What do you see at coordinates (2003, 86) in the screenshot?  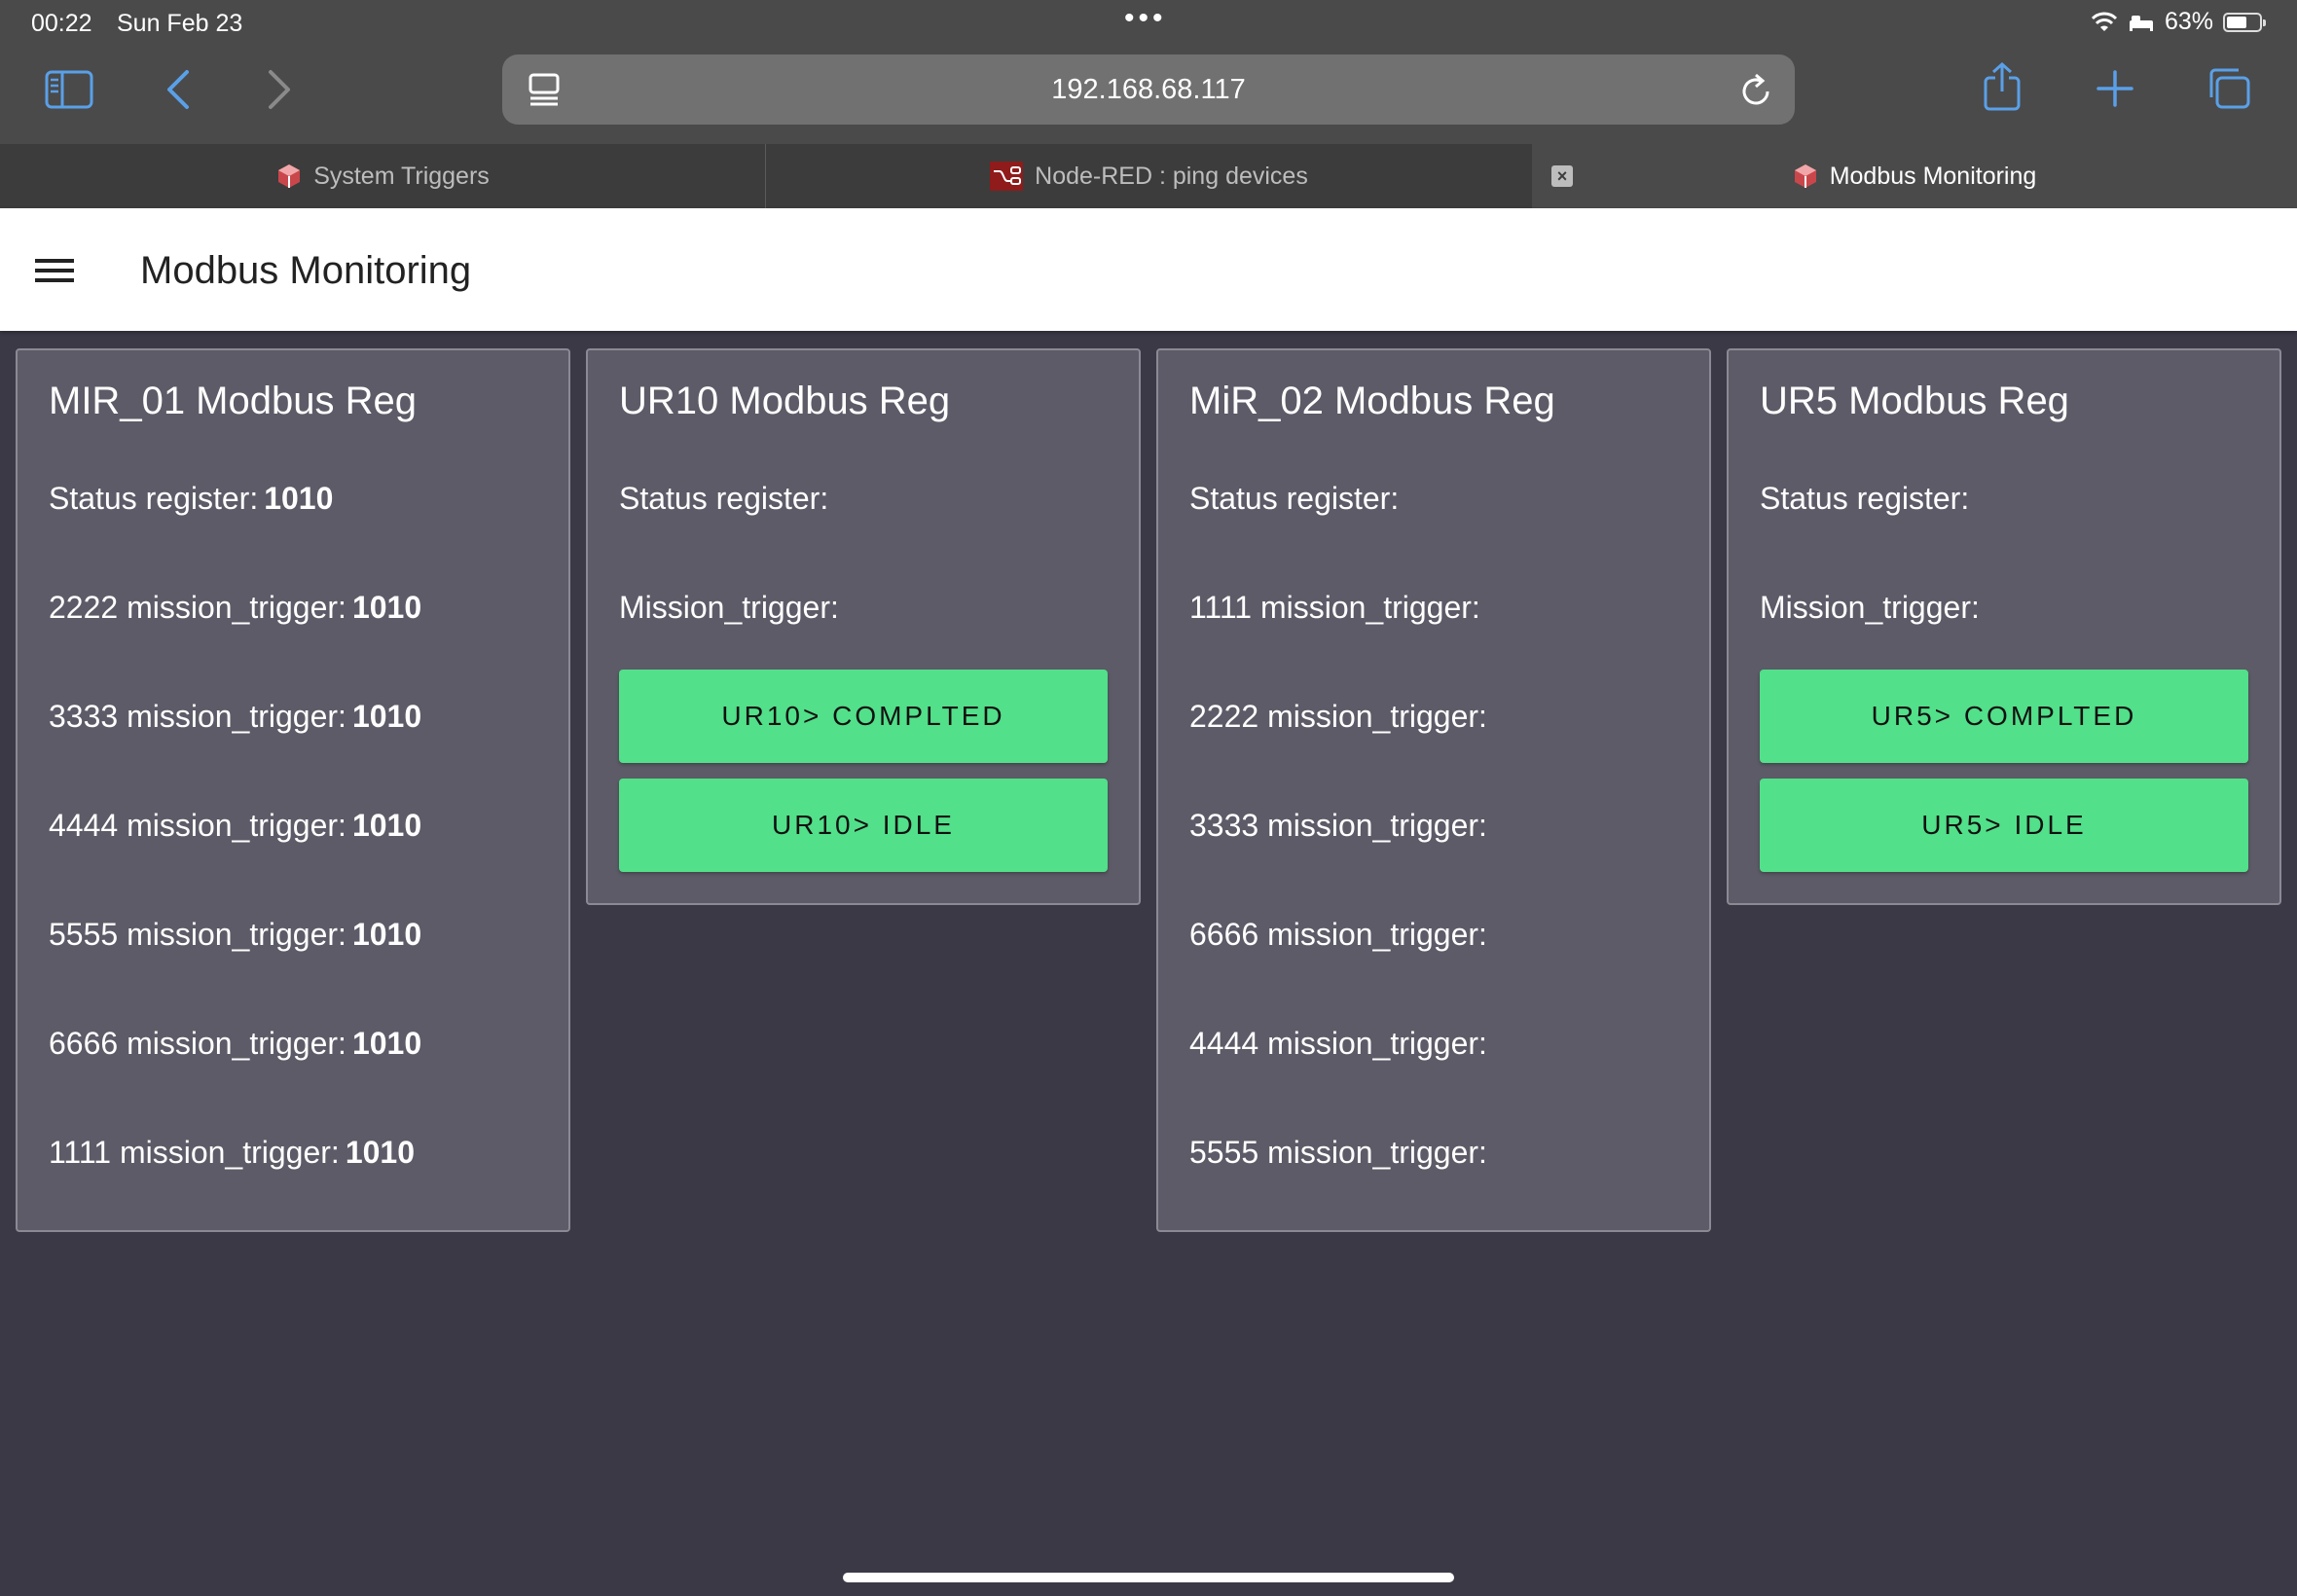 I see `share-icon` at bounding box center [2003, 86].